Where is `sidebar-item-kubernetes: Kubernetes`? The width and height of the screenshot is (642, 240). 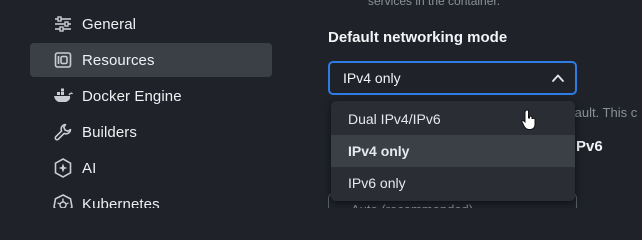
sidebar-item-kubernetes: Kubernetes is located at coordinates (151, 197).